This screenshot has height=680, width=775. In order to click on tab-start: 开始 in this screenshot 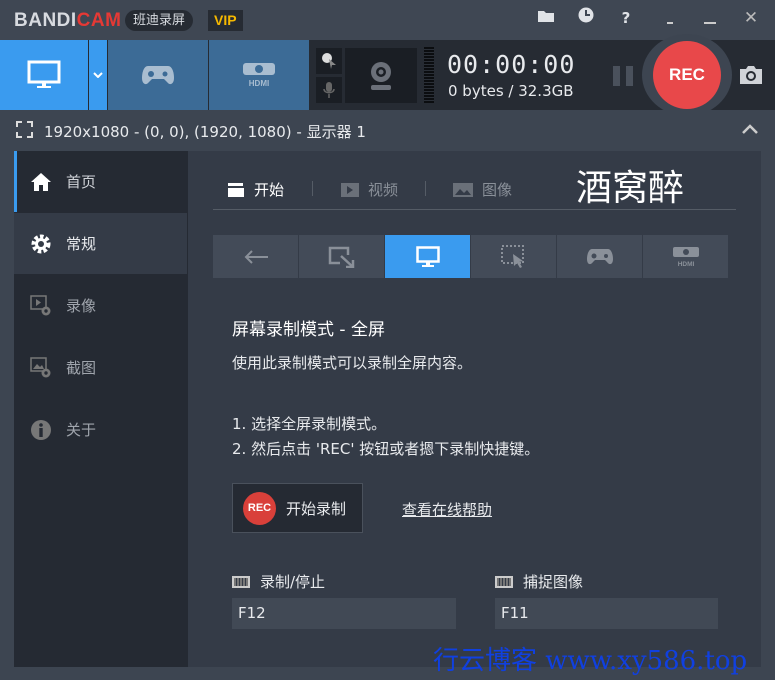, I will do `click(255, 189)`.